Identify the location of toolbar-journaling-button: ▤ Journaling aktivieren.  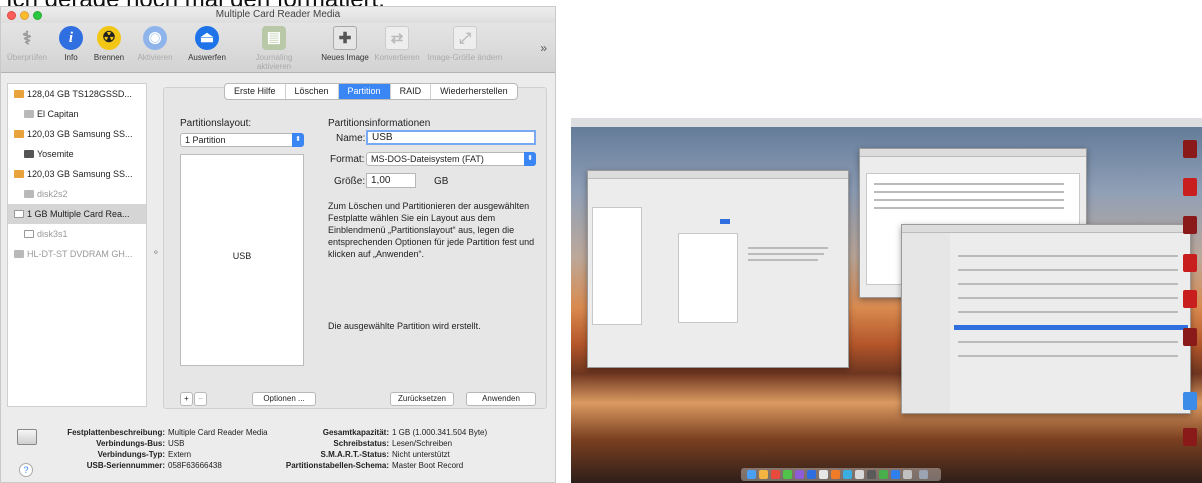
(274, 48).